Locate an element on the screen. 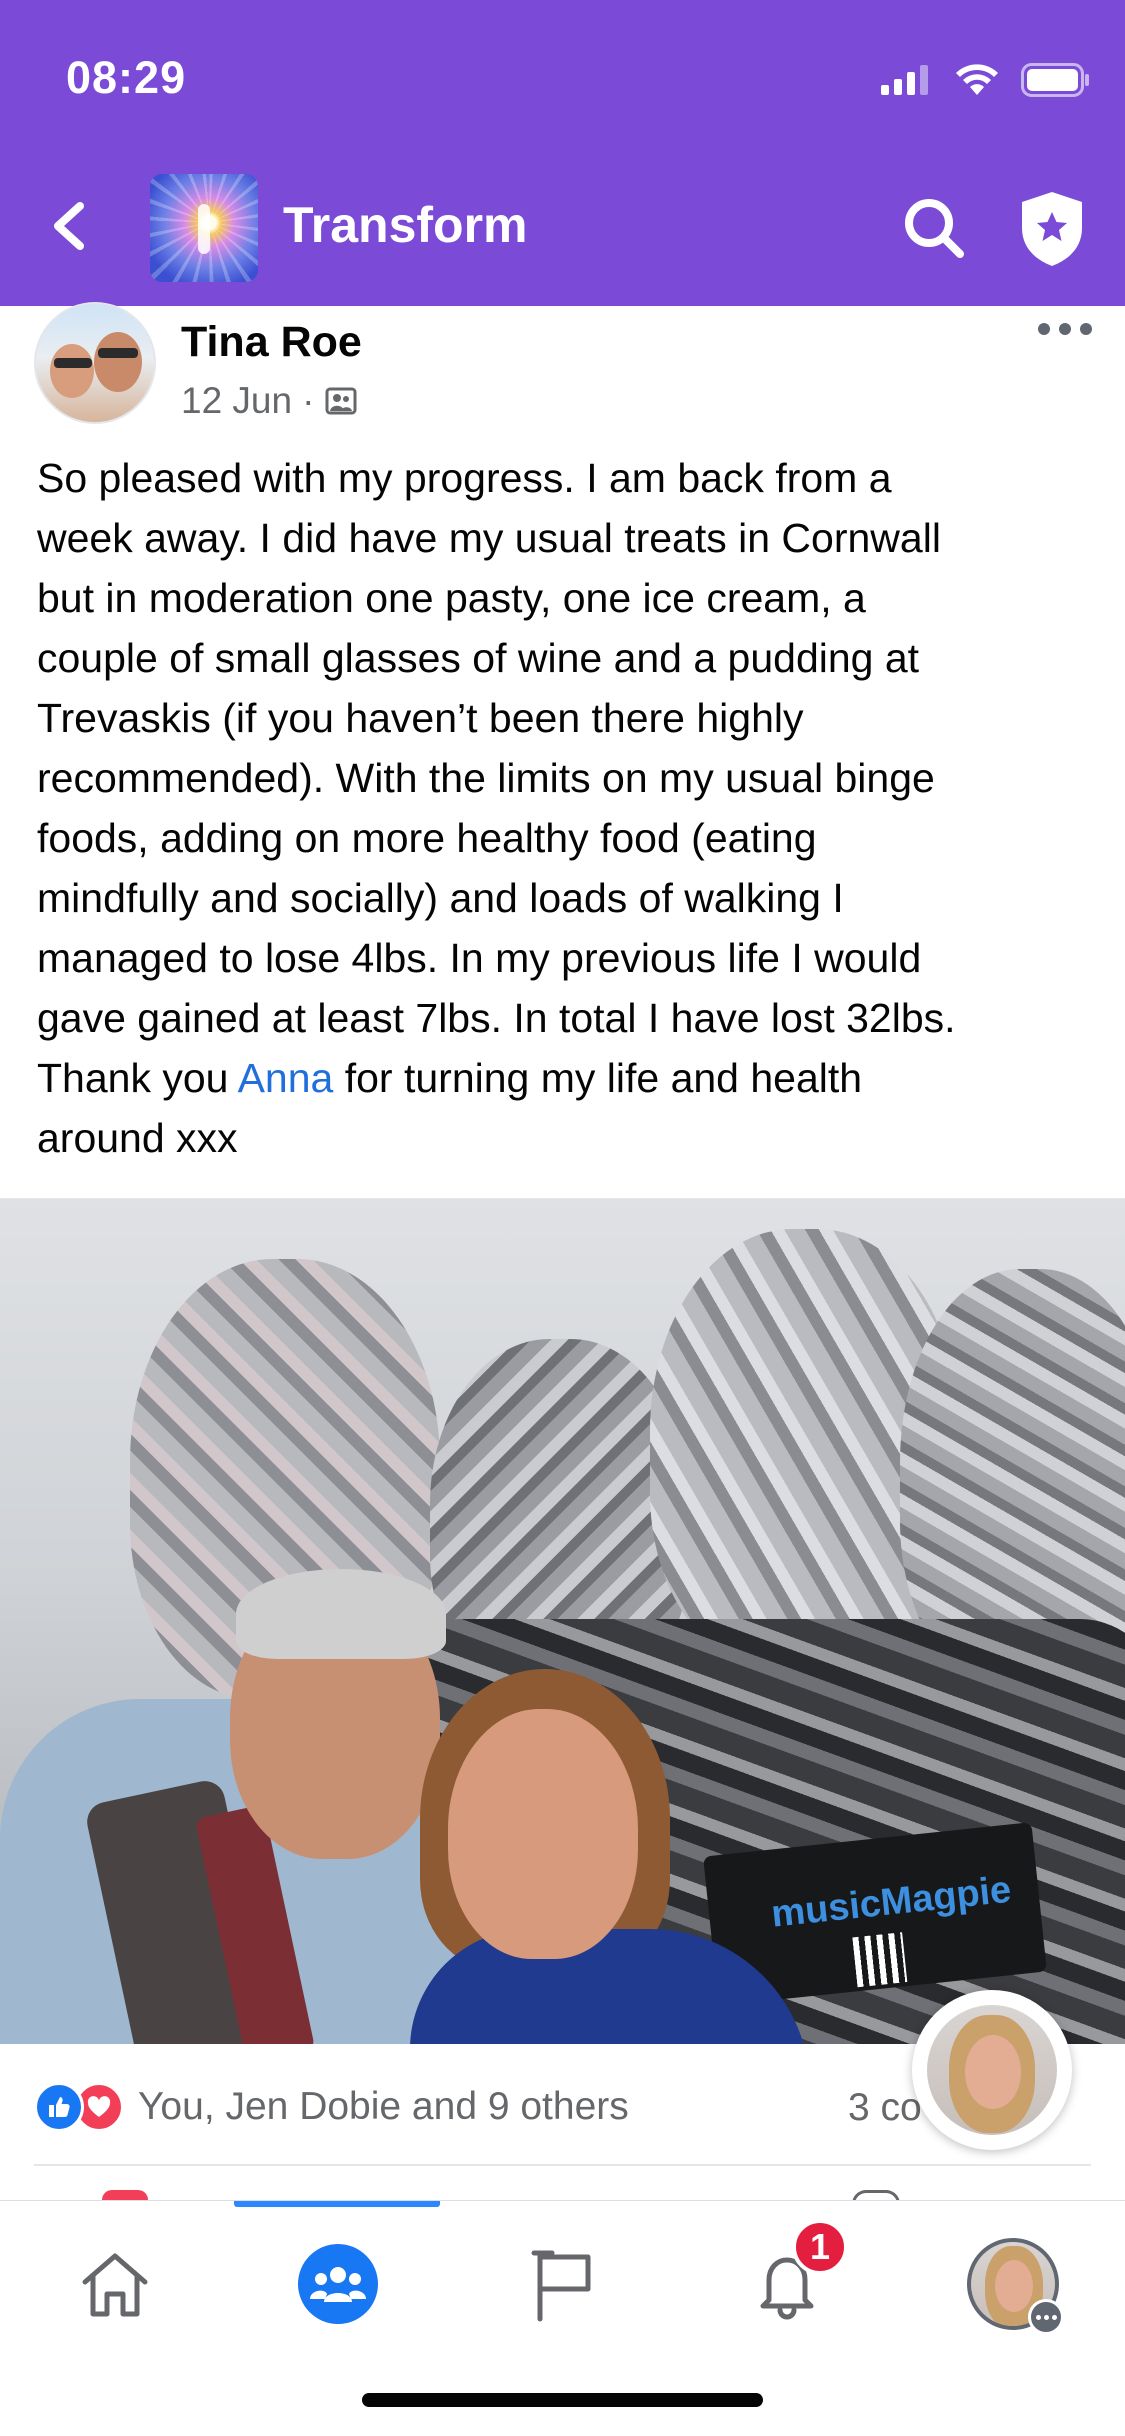 The height and width of the screenshot is (2436, 1125). reactions-text: You, Jen Dobie and 9 others is located at coordinates (383, 2106).